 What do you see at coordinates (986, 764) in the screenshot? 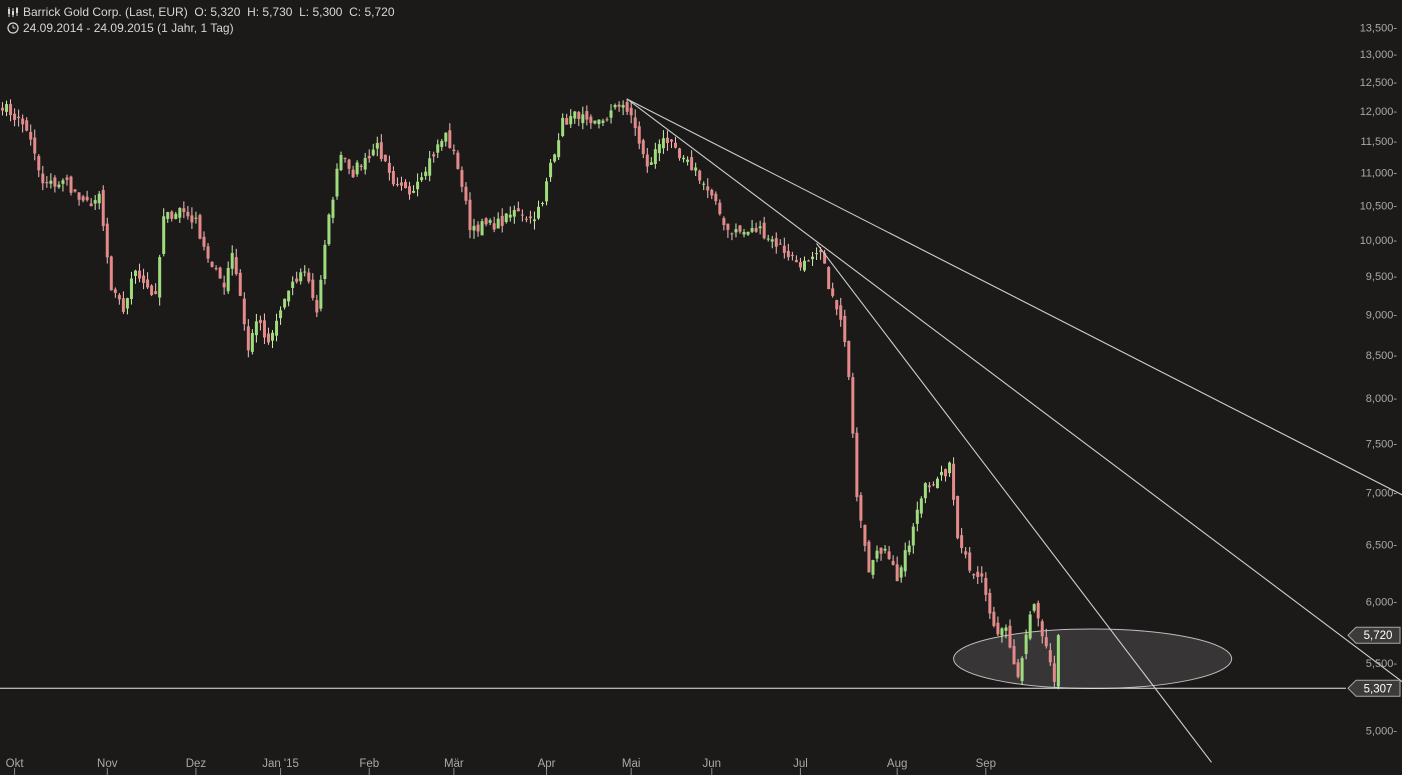
I see `month-label: Sep` at bounding box center [986, 764].